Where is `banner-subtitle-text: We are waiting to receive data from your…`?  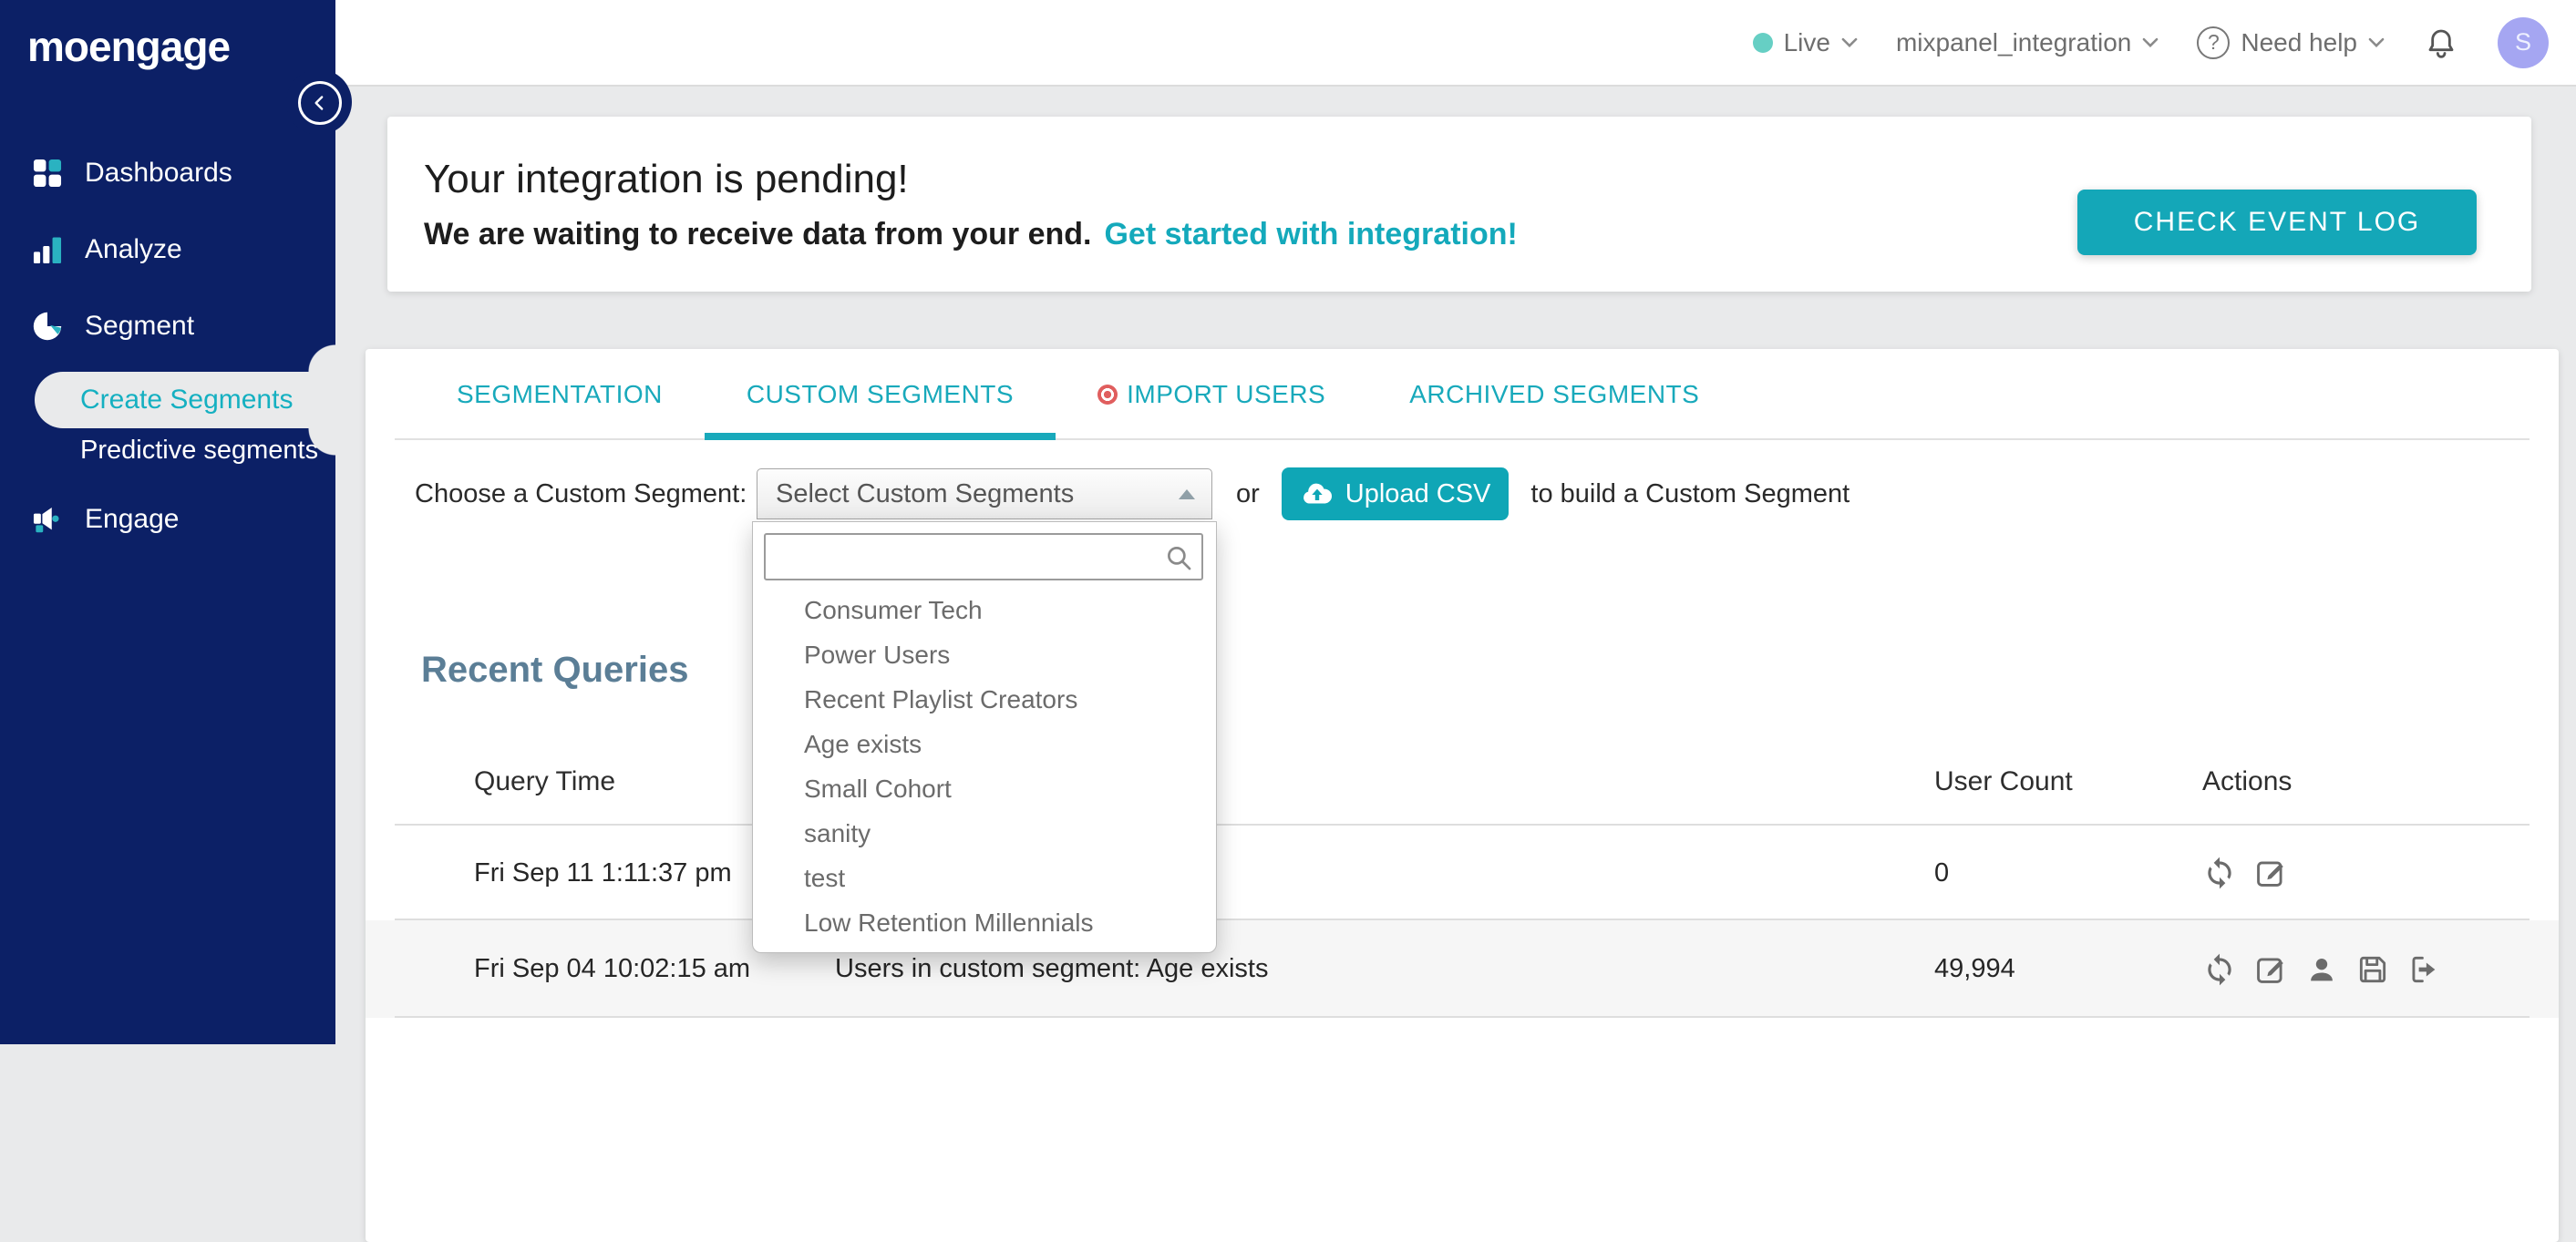 banner-subtitle-text: We are waiting to receive data from your… is located at coordinates (757, 234).